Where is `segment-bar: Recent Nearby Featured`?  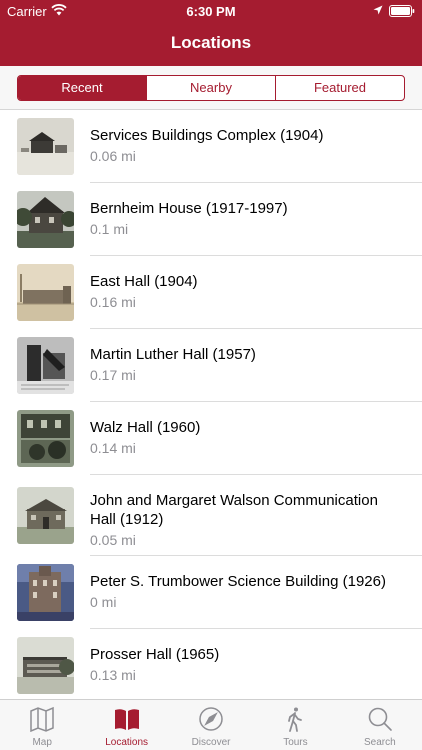
segment-bar: Recent Nearby Featured is located at coordinates (211, 88).